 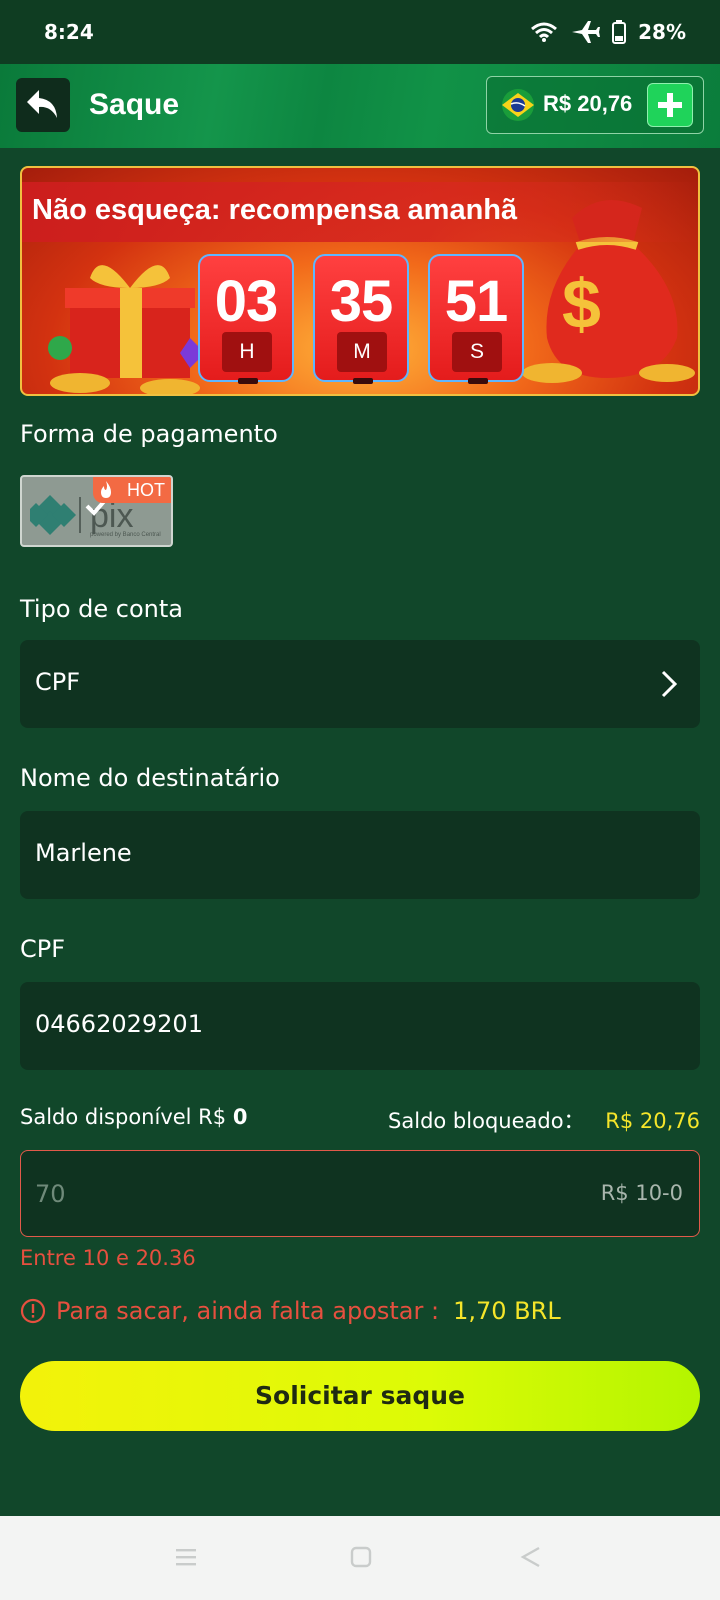 I want to click on back-button, so click(x=43, y=105).